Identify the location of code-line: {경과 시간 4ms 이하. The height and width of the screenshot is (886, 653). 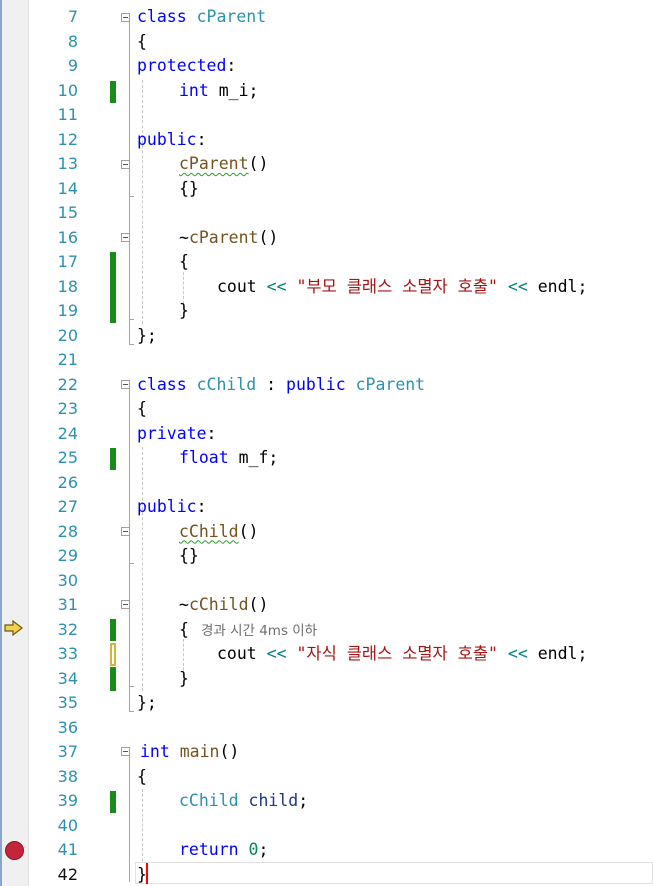
(248, 630).